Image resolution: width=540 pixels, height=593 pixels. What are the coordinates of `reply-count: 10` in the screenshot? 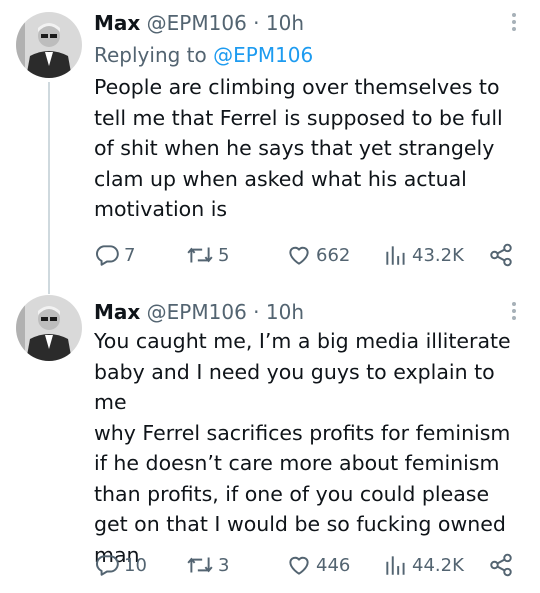 It's located at (135, 565).